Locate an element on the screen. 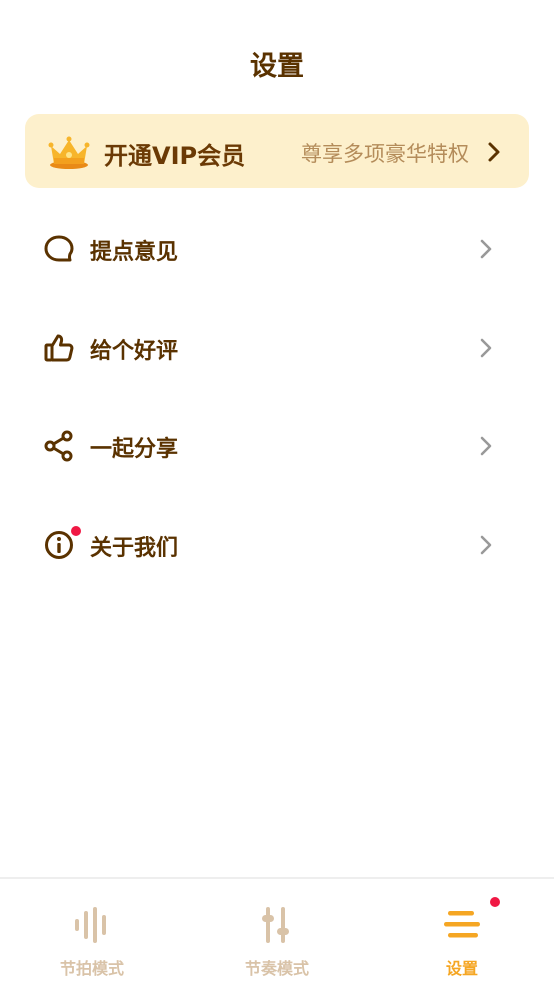 The width and height of the screenshot is (554, 984). tab-label: 设置 is located at coordinates (461, 968).